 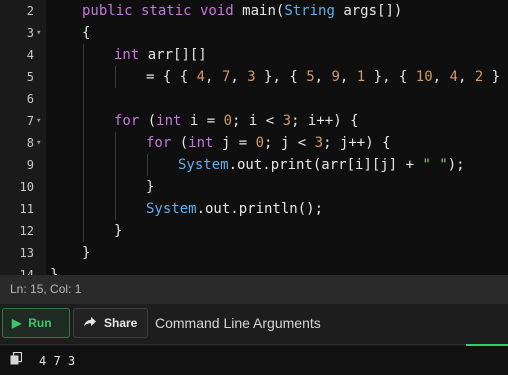 I want to click on line-number: 4, so click(x=30, y=55).